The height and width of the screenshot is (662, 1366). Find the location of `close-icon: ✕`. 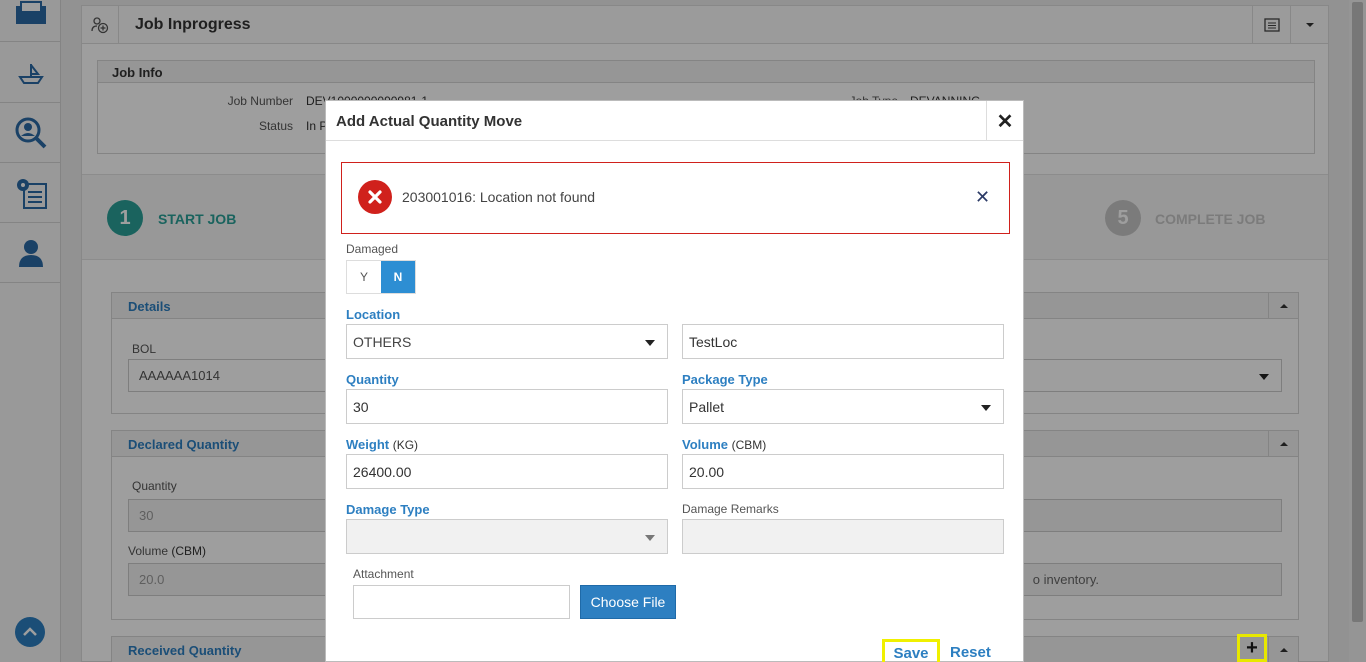

close-icon: ✕ is located at coordinates (1005, 121).